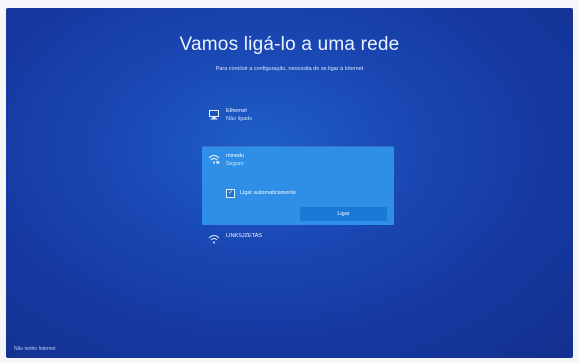 The height and width of the screenshot is (363, 579). I want to click on network-item-ethernet: Ethernet Não ligado, so click(298, 121).